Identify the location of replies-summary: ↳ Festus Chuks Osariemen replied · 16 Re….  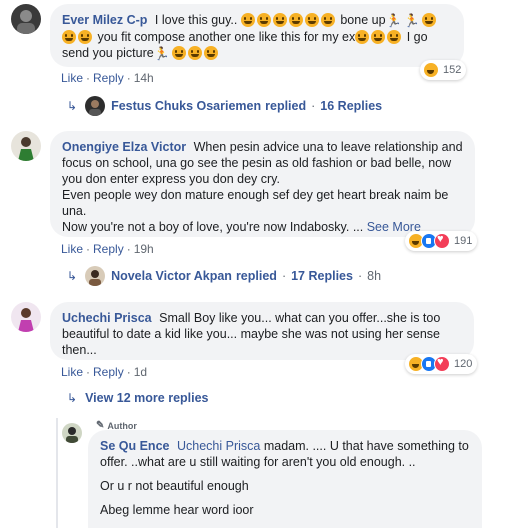
(224, 106).